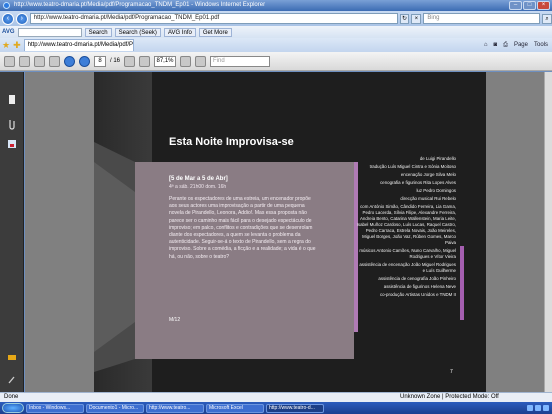  What do you see at coordinates (8, 32) in the screenshot?
I see `avg-logo: AVG` at bounding box center [8, 32].